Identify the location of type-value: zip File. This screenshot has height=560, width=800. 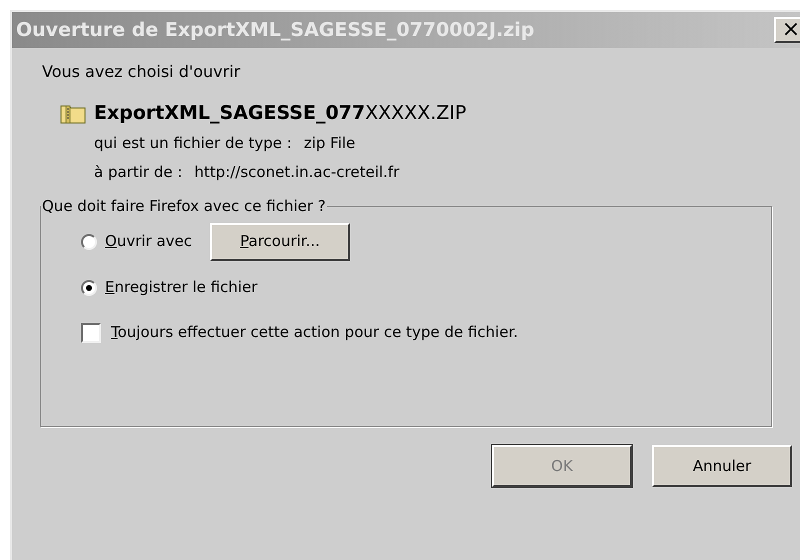
(330, 143).